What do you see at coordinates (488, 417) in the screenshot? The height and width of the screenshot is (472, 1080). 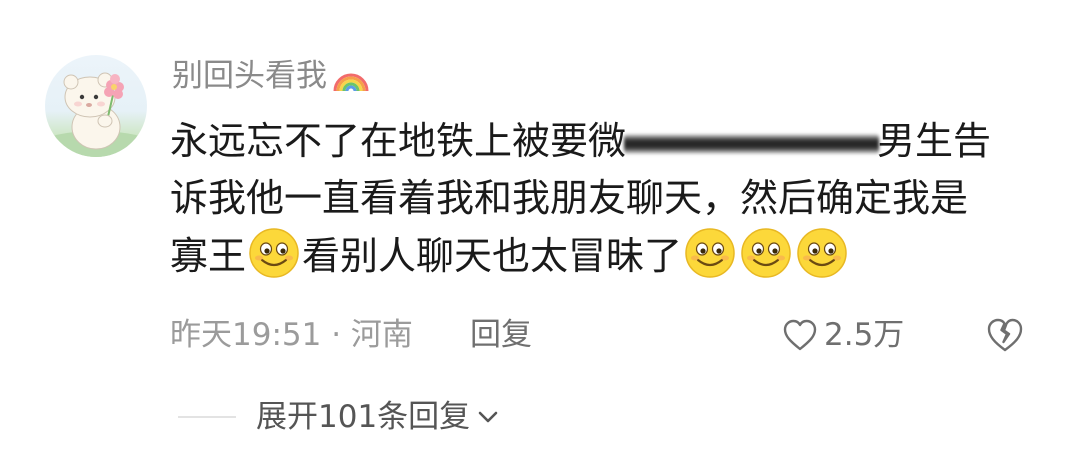 I see `chevron-down-icon` at bounding box center [488, 417].